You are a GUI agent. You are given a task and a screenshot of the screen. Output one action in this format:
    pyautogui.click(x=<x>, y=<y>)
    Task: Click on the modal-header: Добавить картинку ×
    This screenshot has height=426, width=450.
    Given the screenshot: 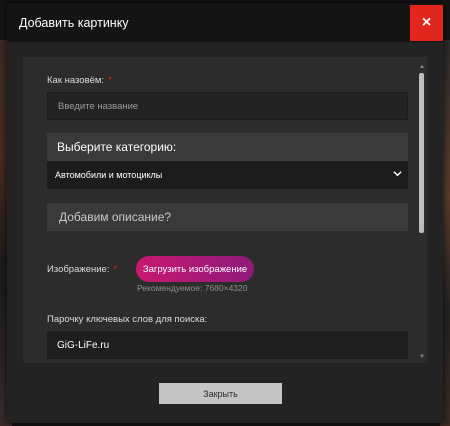 What is the action you would take?
    pyautogui.click(x=225, y=22)
    